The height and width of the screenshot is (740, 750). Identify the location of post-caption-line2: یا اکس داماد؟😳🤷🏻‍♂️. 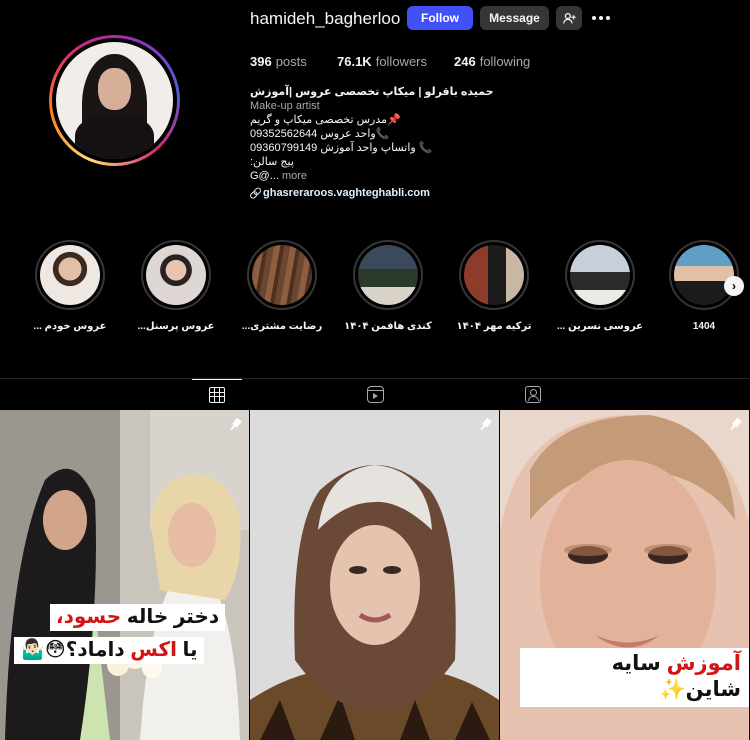
(109, 650).